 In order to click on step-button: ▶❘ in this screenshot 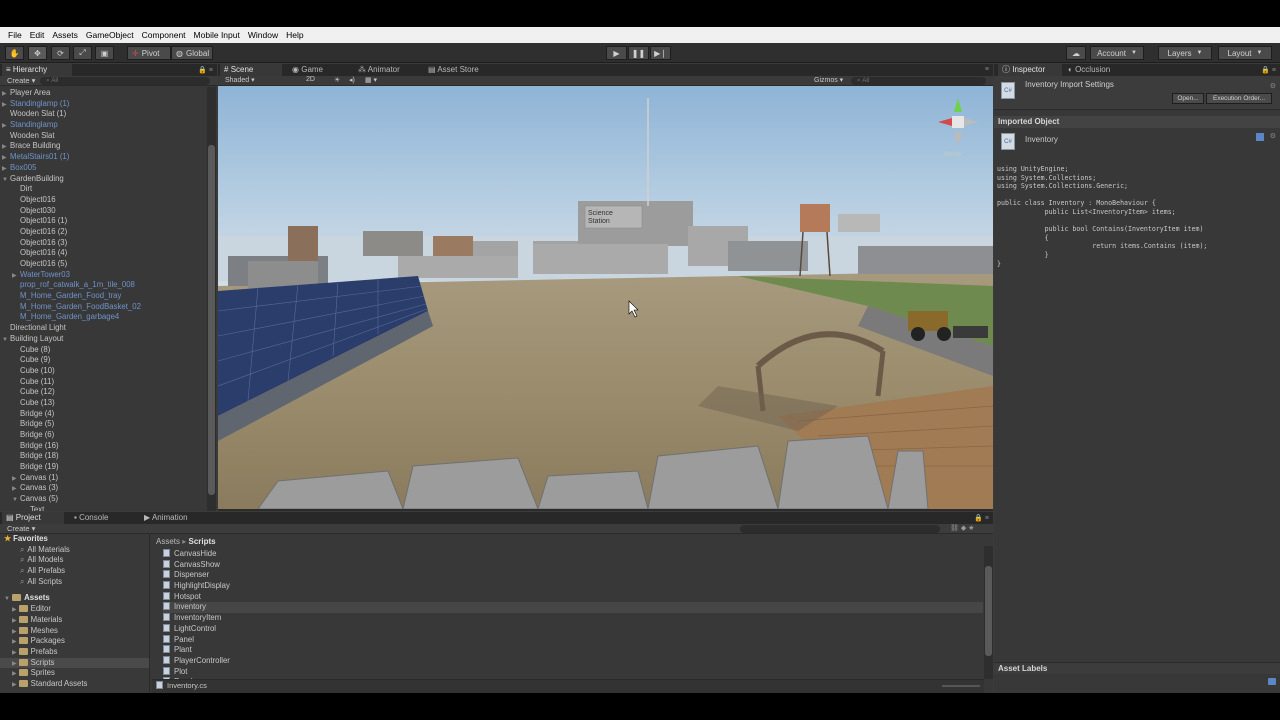, I will do `click(660, 53)`.